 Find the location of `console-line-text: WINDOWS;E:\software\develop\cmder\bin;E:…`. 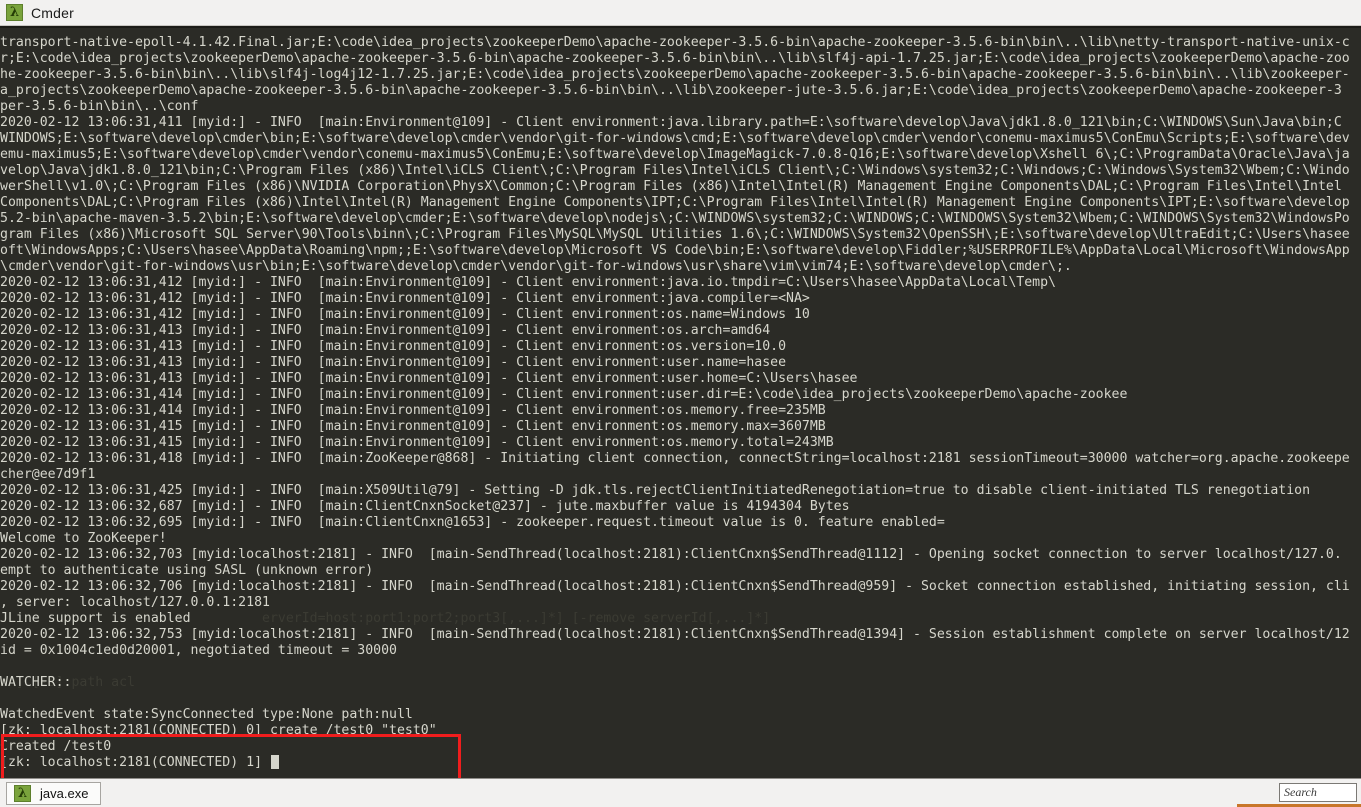

console-line-text: WINDOWS;E:\software\develop\cmder\bin;E:… is located at coordinates (675, 138).